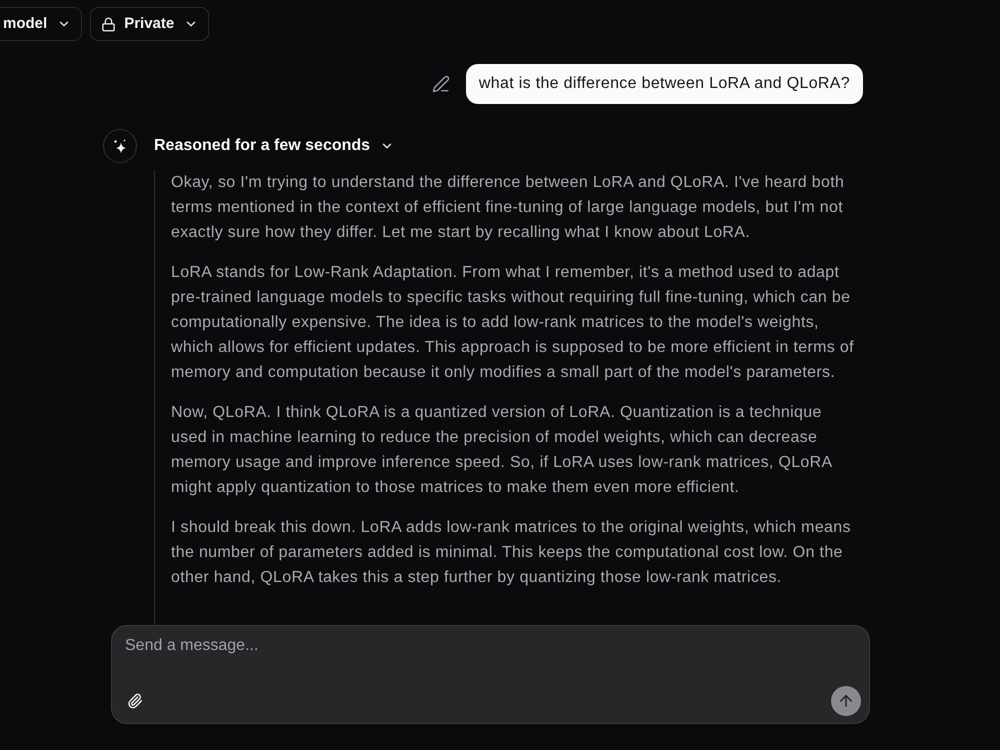 The height and width of the screenshot is (750, 1000). Describe the element at coordinates (508, 208) in the screenshot. I see `reasoning-paragraph: Okay, so I'm trying to understand the difference between LoRA and QLoRA. I've heard both terms mentioned in the context of efficient fine-tuning of large language models, but I'm not exactly sure how they differ. Let me start by recalling what I know about LoRA.` at that location.